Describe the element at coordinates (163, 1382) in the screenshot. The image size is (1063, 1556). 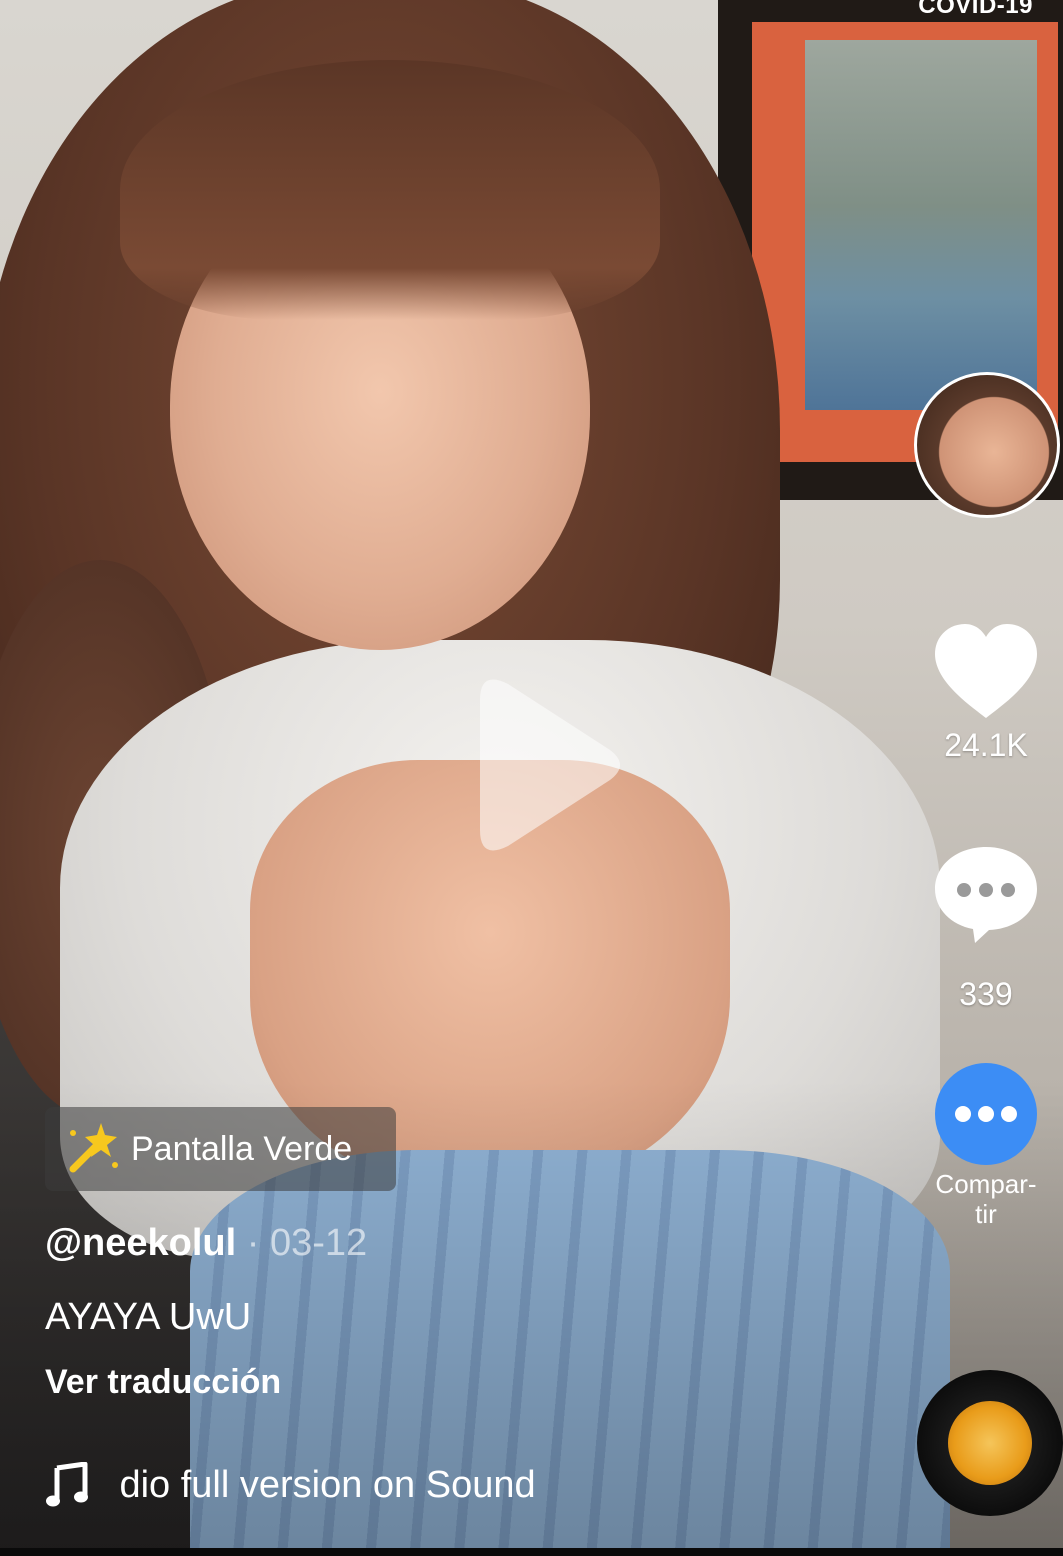
I see `translate-link: Ver traducción` at that location.